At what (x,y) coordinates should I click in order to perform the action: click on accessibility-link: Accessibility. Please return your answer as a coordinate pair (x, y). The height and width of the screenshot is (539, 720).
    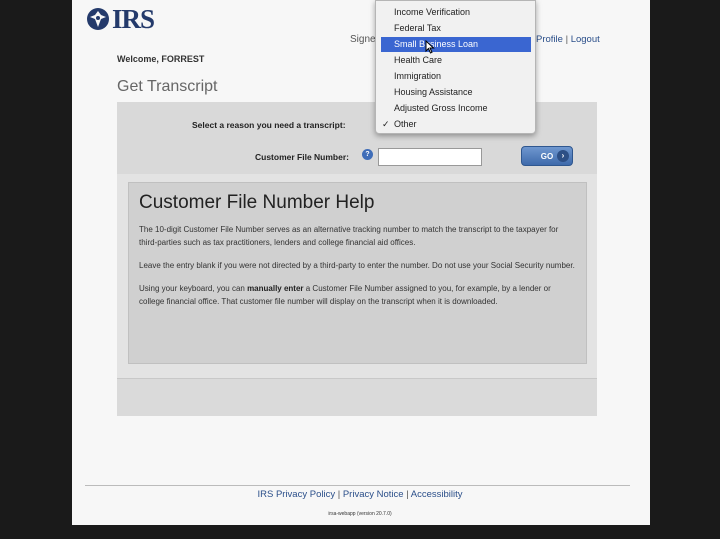
    Looking at the image, I should click on (437, 494).